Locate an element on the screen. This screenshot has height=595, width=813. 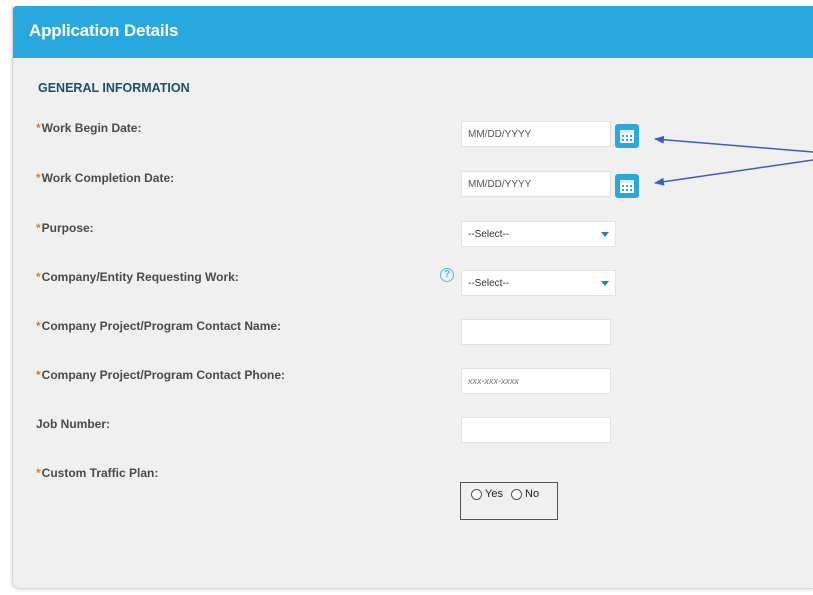
annotation-arrows is located at coordinates (733, 160).